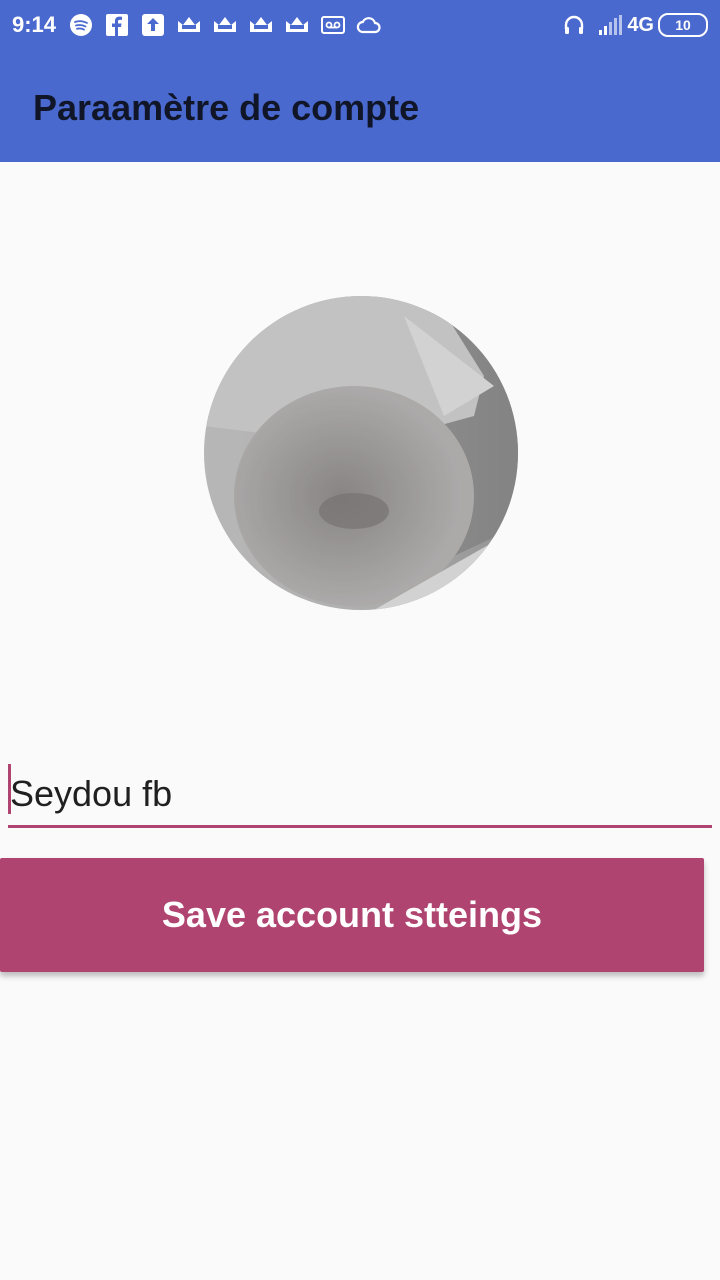  Describe the element at coordinates (360, 794) in the screenshot. I see `name-input: Seydou fb` at that location.